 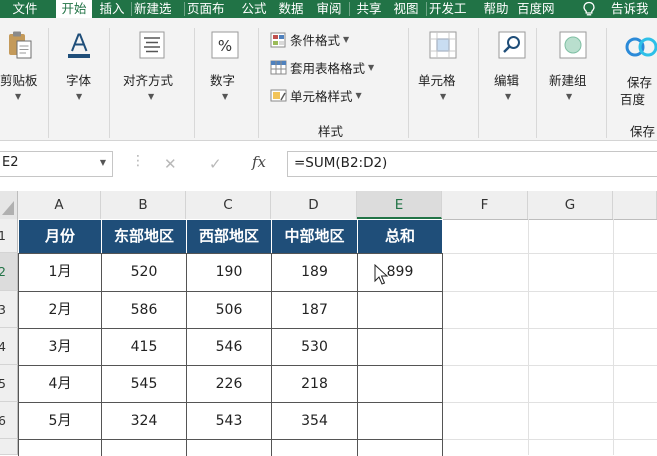 I want to click on table-cell: 189, so click(x=314, y=272).